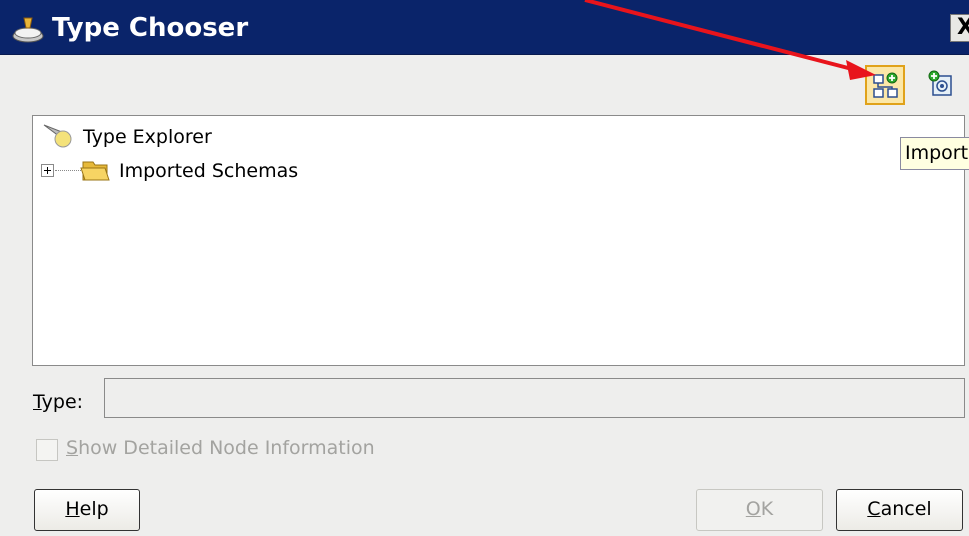  I want to click on expand-toggle, so click(47, 170).